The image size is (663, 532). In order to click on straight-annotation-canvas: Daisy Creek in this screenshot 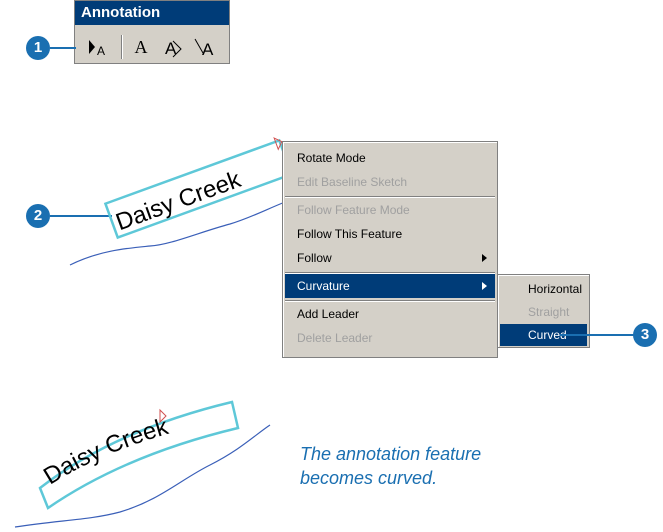, I will do `click(181, 201)`.